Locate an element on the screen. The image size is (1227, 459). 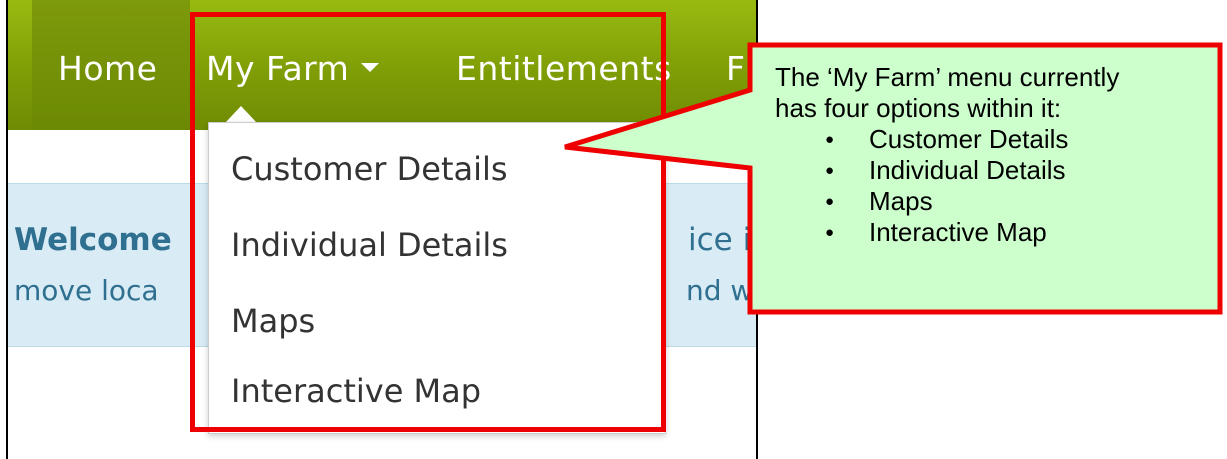
callout-bullet-item: Interactive Map is located at coordinates (995, 232).